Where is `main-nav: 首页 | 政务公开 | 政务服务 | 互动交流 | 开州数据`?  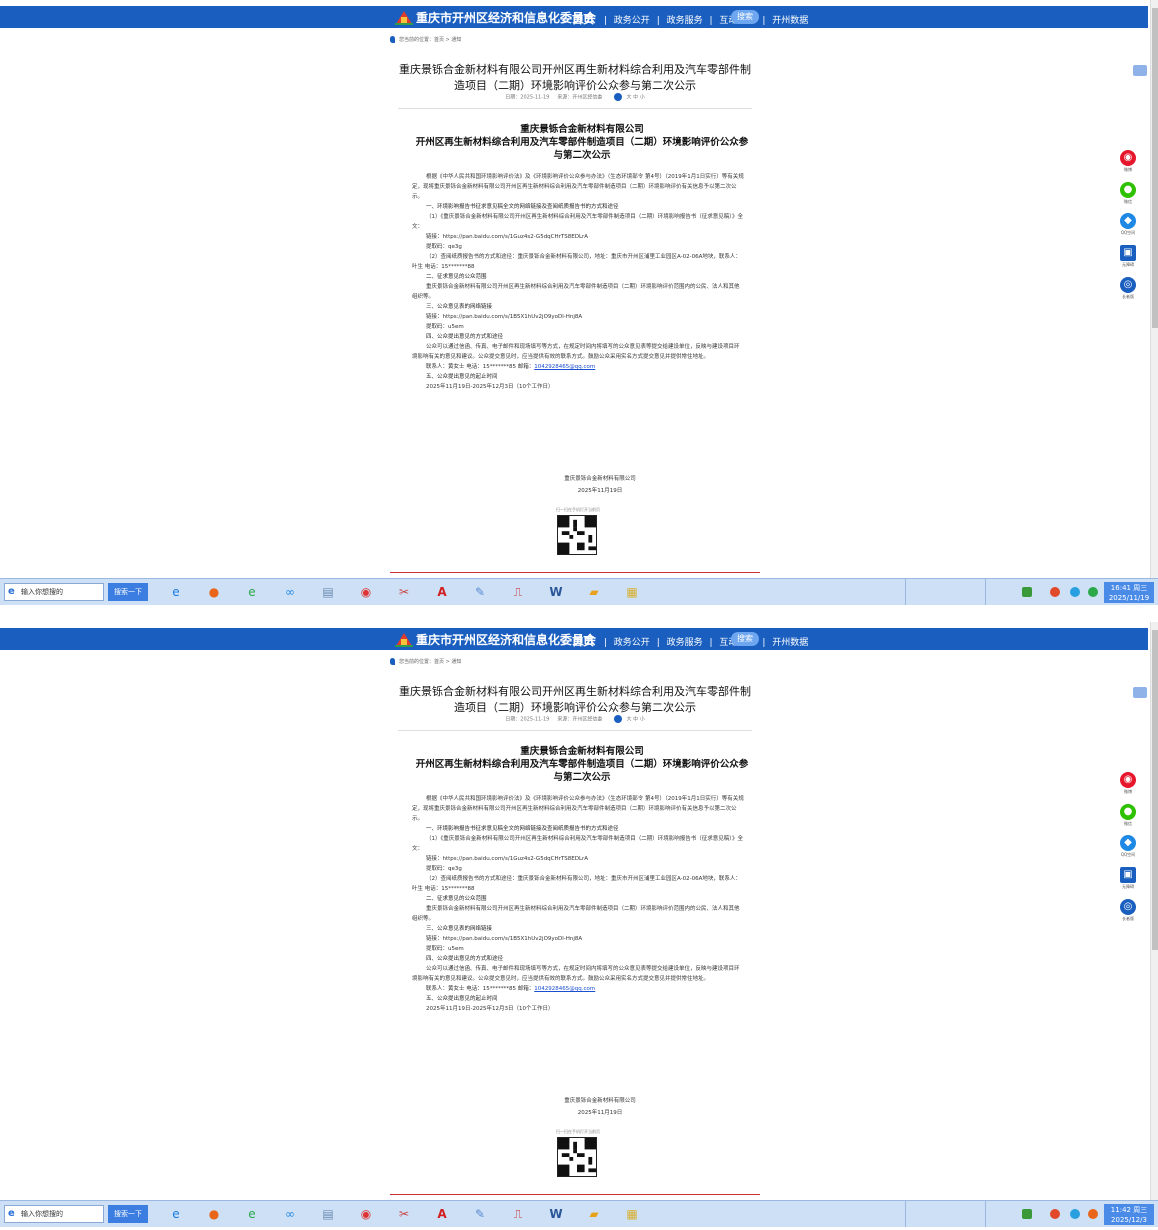 main-nav: 首页 | 政务公开 | 政务服务 | 互动交流 | 开州数据 is located at coordinates (690, 19).